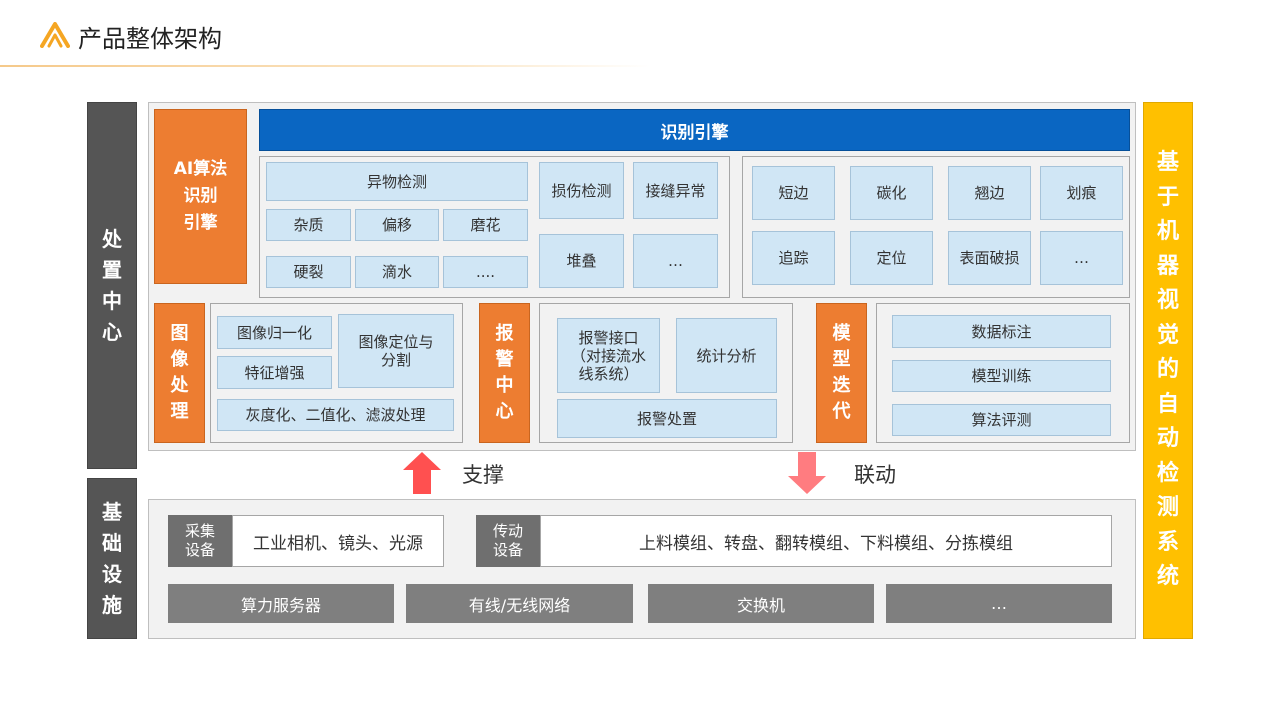  Describe the element at coordinates (504, 373) in the screenshot. I see `alarm-center-label: 报警中心` at that location.